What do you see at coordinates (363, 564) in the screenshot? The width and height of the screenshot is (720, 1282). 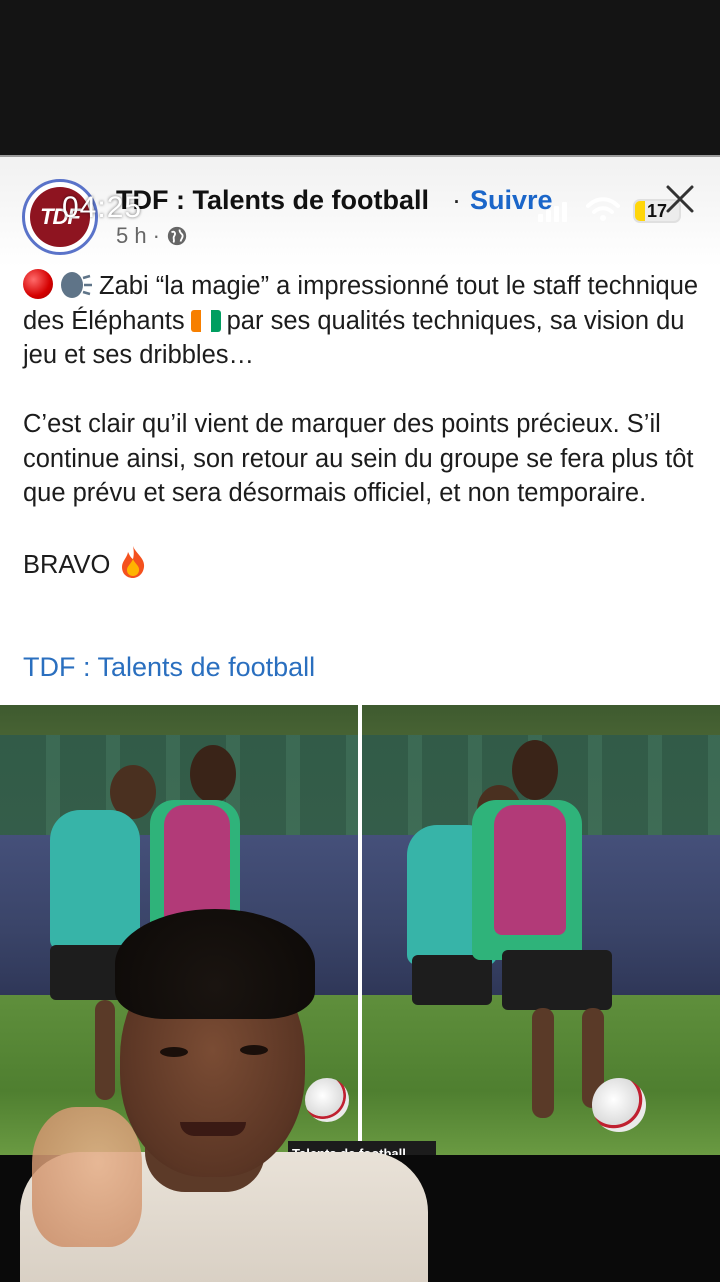 I see `post-paragraph-3: BRAVO` at bounding box center [363, 564].